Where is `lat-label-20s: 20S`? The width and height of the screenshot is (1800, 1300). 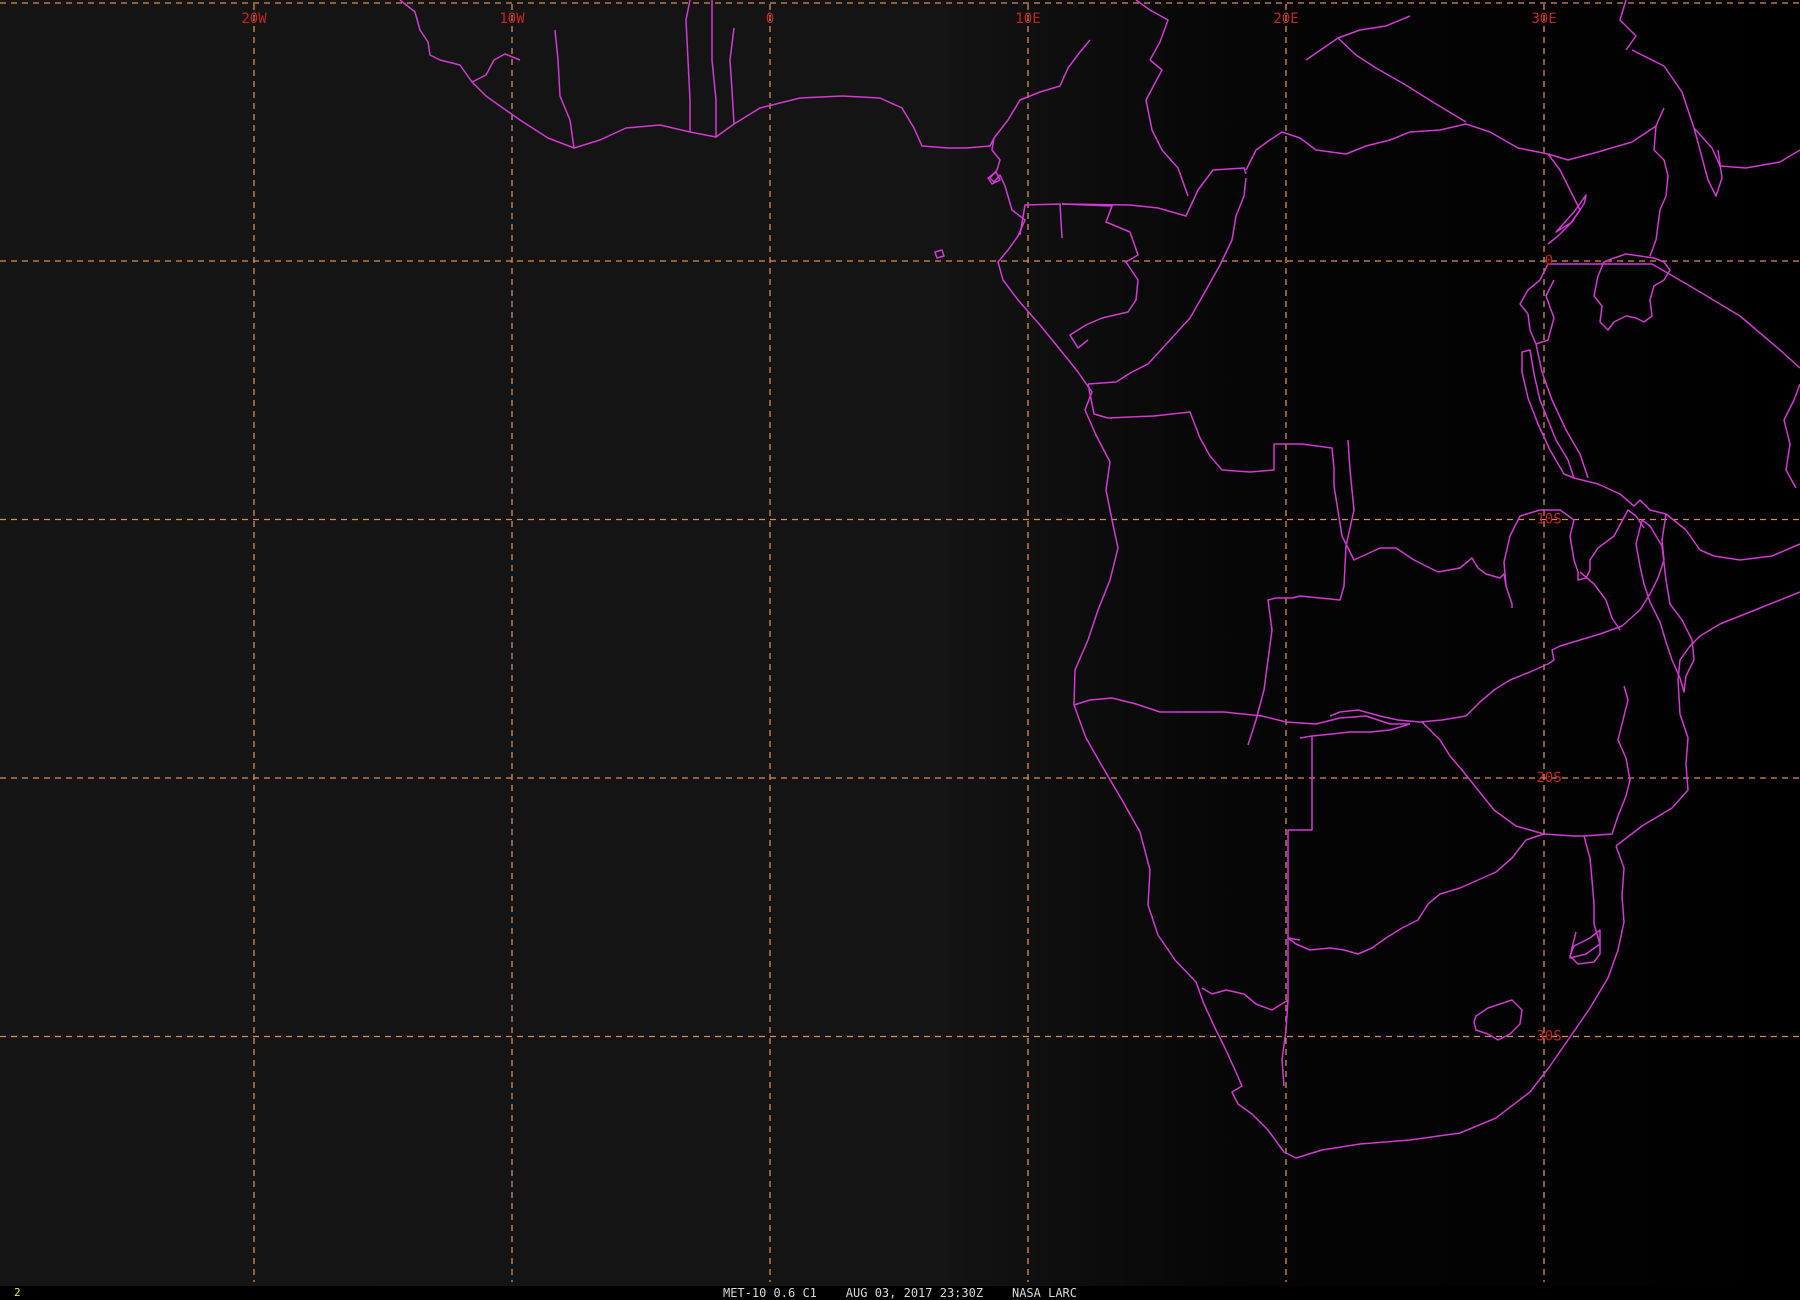 lat-label-20s: 20S is located at coordinates (1548, 778).